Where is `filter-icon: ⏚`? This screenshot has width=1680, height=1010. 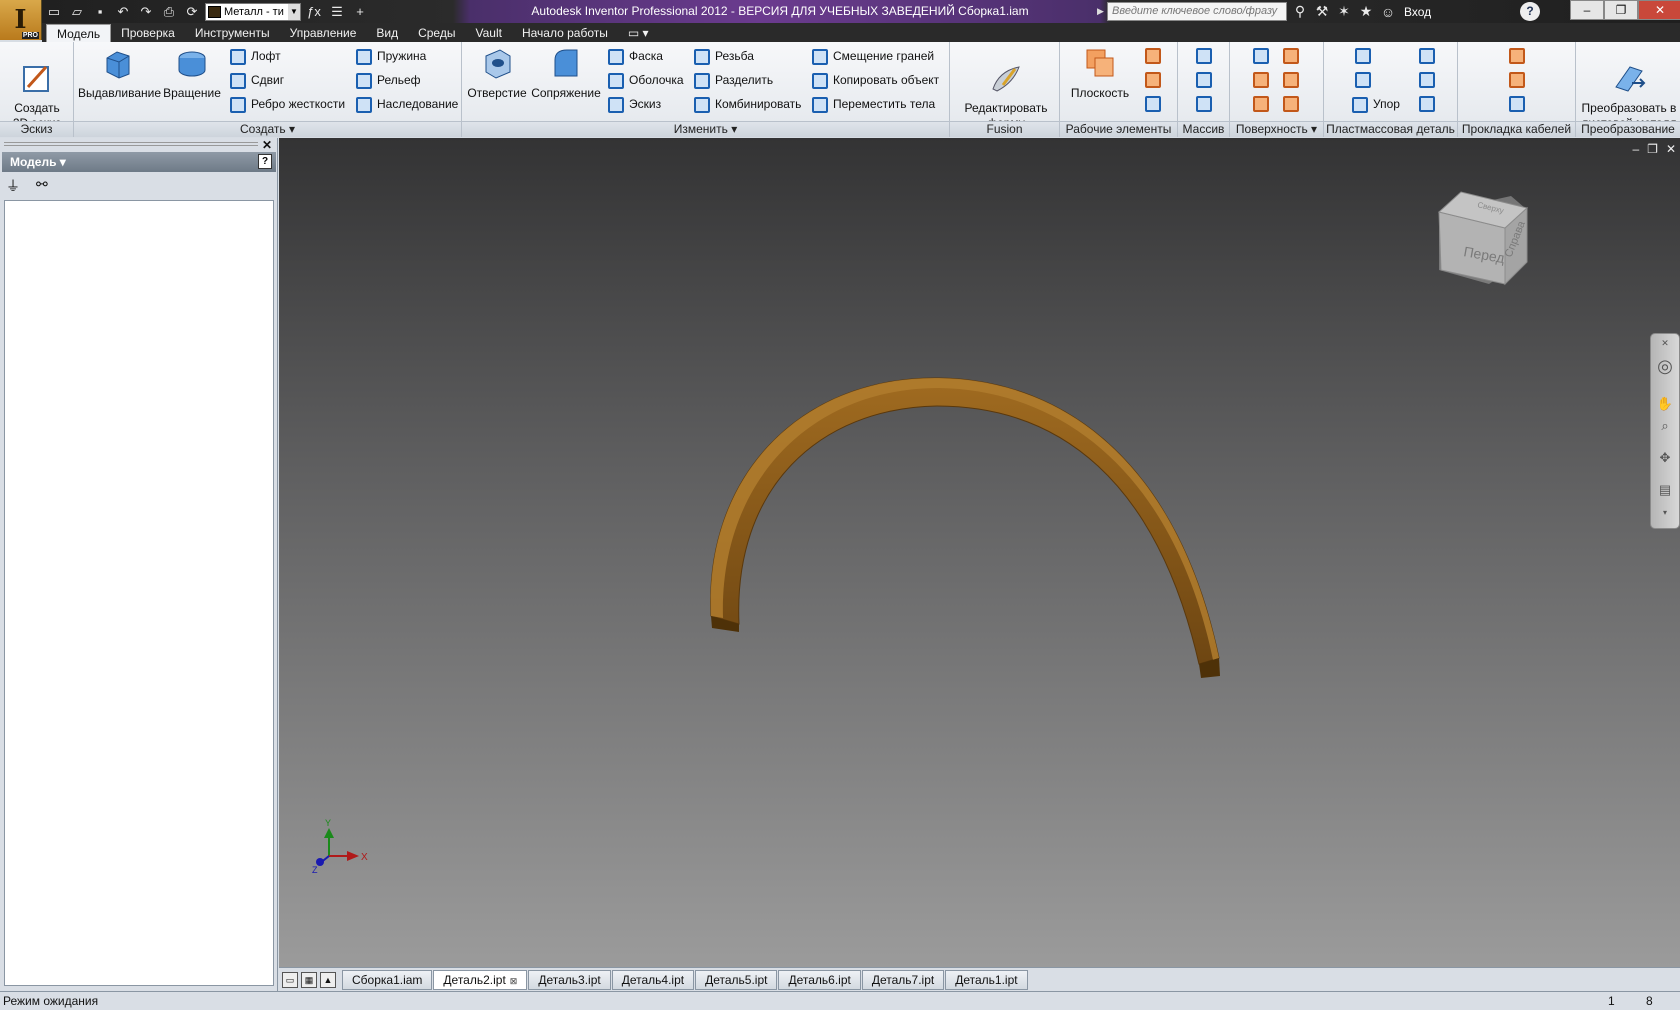
filter-icon: ⏚ is located at coordinates (13, 186).